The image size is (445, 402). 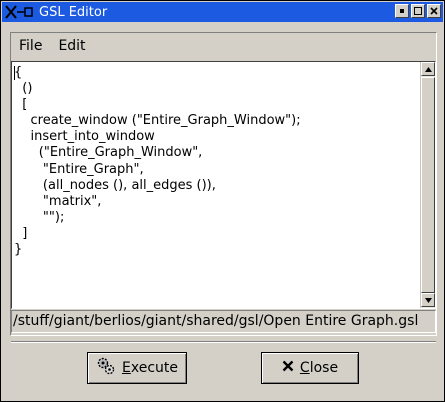 I want to click on text-caret, so click(x=14, y=73).